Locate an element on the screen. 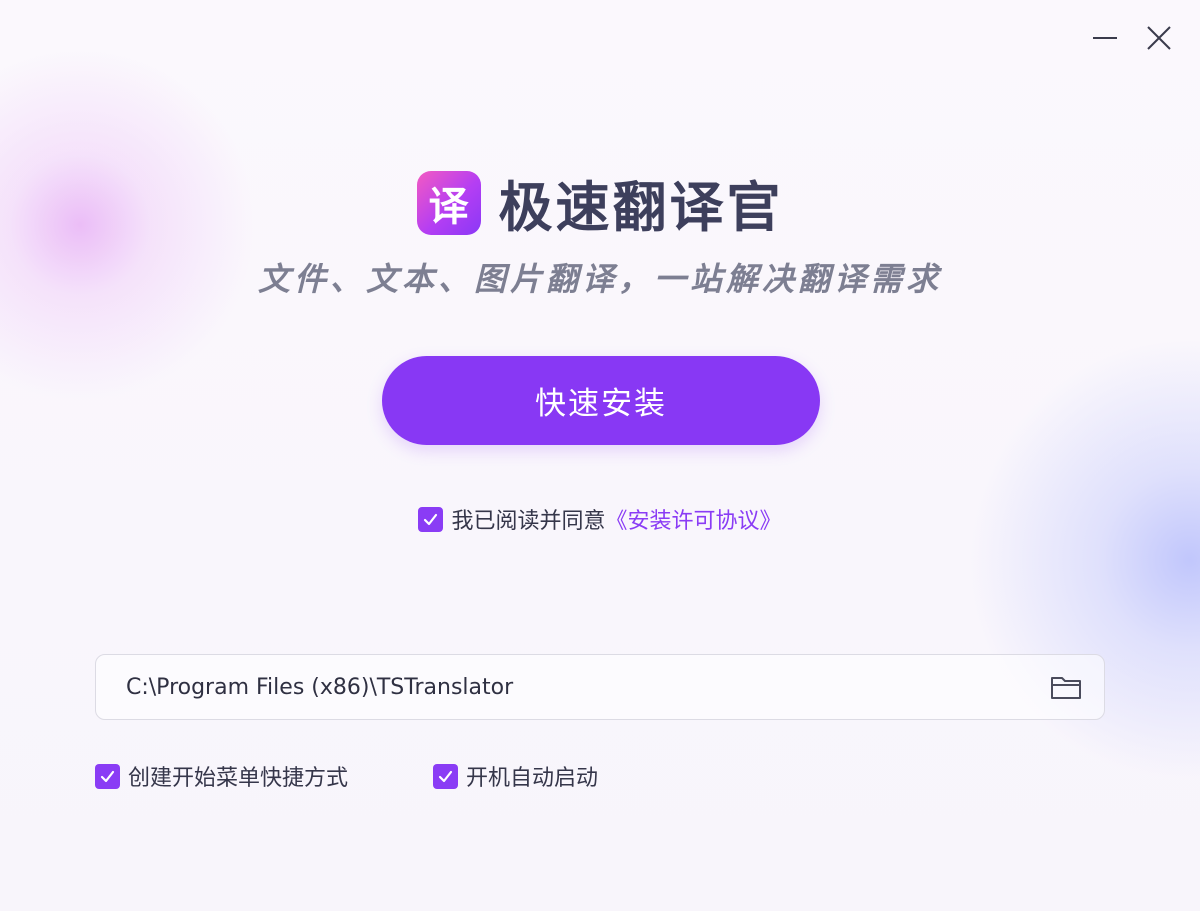 Image resolution: width=1200 pixels, height=911 pixels. option-start-menu-shortcut: 创建开始菜单快捷方式 is located at coordinates (221, 776).